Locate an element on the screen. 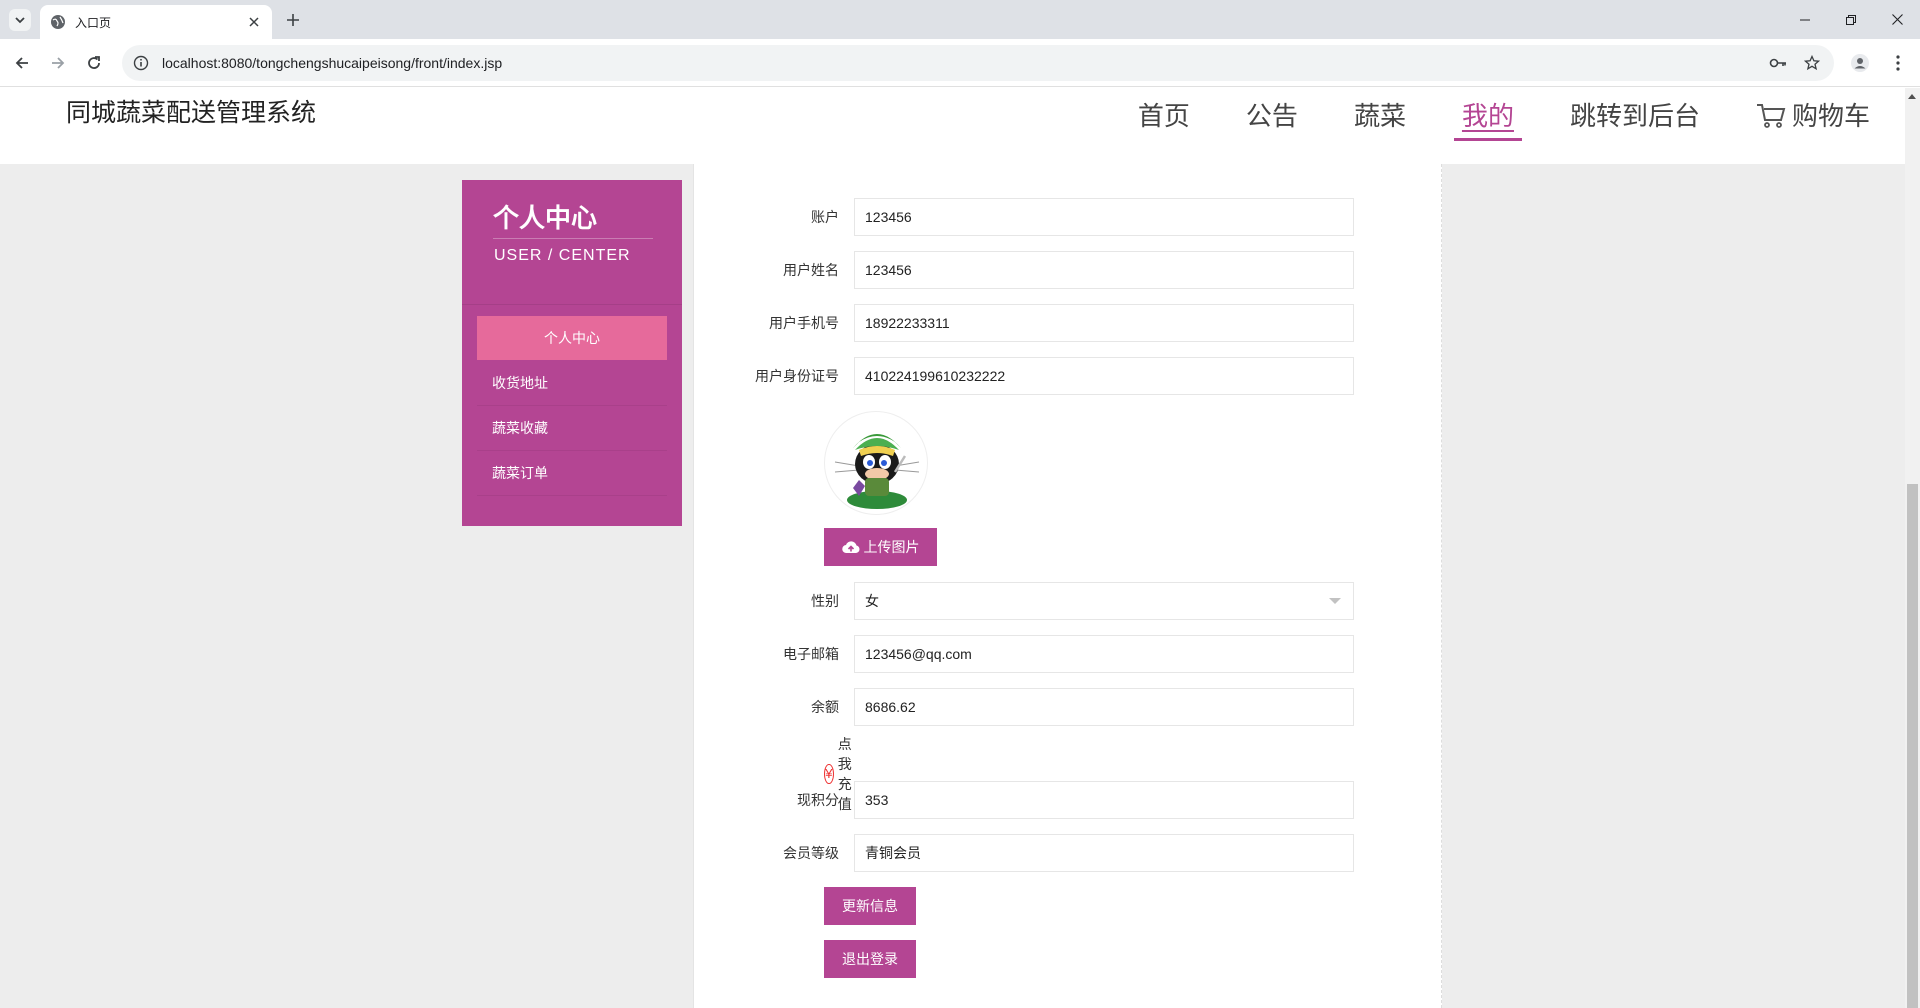 This screenshot has height=1008, width=1920. name-label: 用户姓名 is located at coordinates (811, 270).